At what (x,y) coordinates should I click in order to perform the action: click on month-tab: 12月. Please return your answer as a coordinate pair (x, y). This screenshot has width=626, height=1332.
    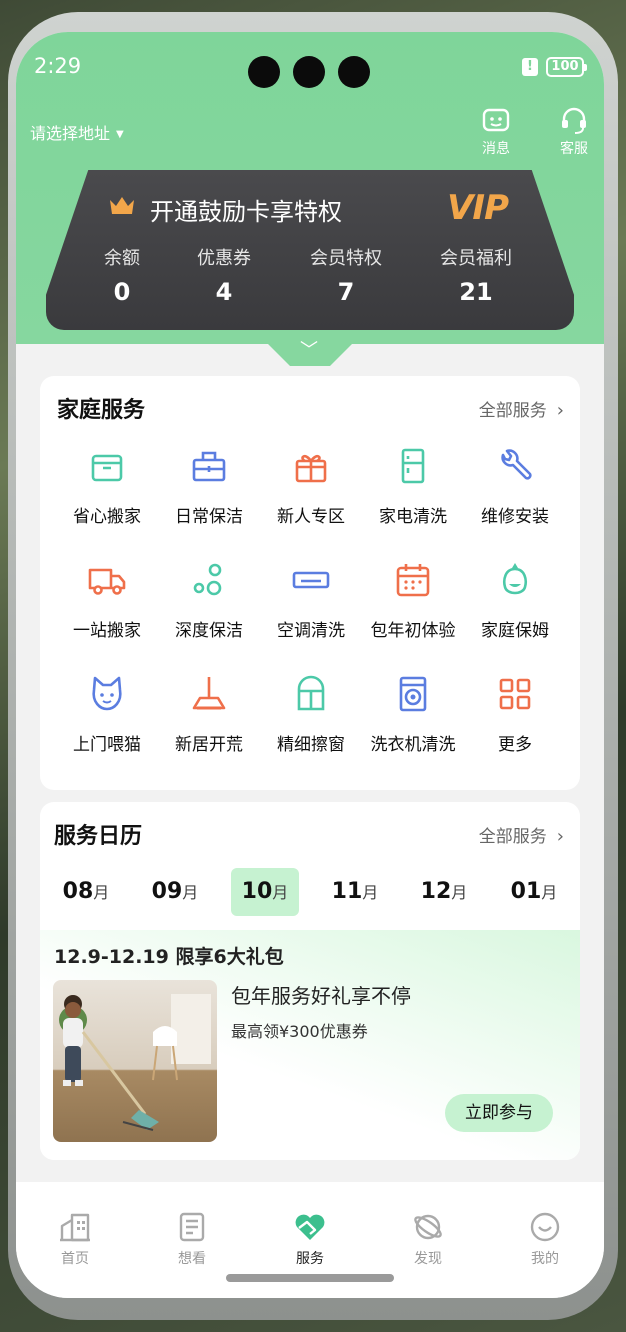
    Looking at the image, I should click on (444, 892).